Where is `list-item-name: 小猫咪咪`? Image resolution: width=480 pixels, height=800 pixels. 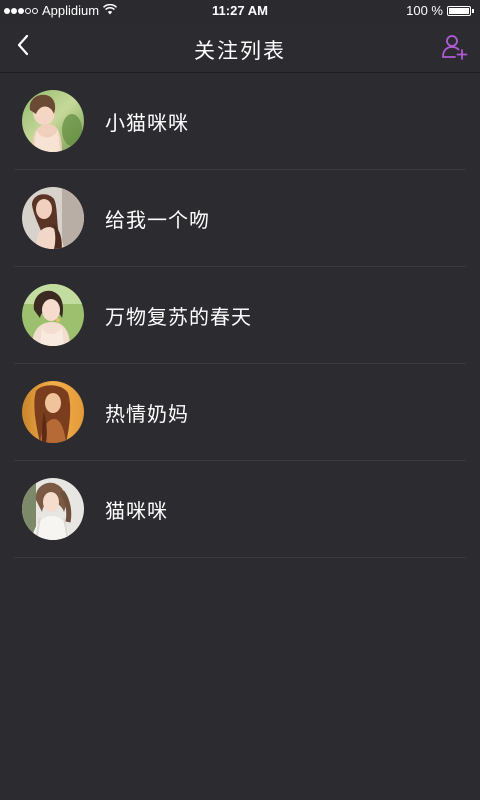 list-item-name: 小猫咪咪 is located at coordinates (147, 122).